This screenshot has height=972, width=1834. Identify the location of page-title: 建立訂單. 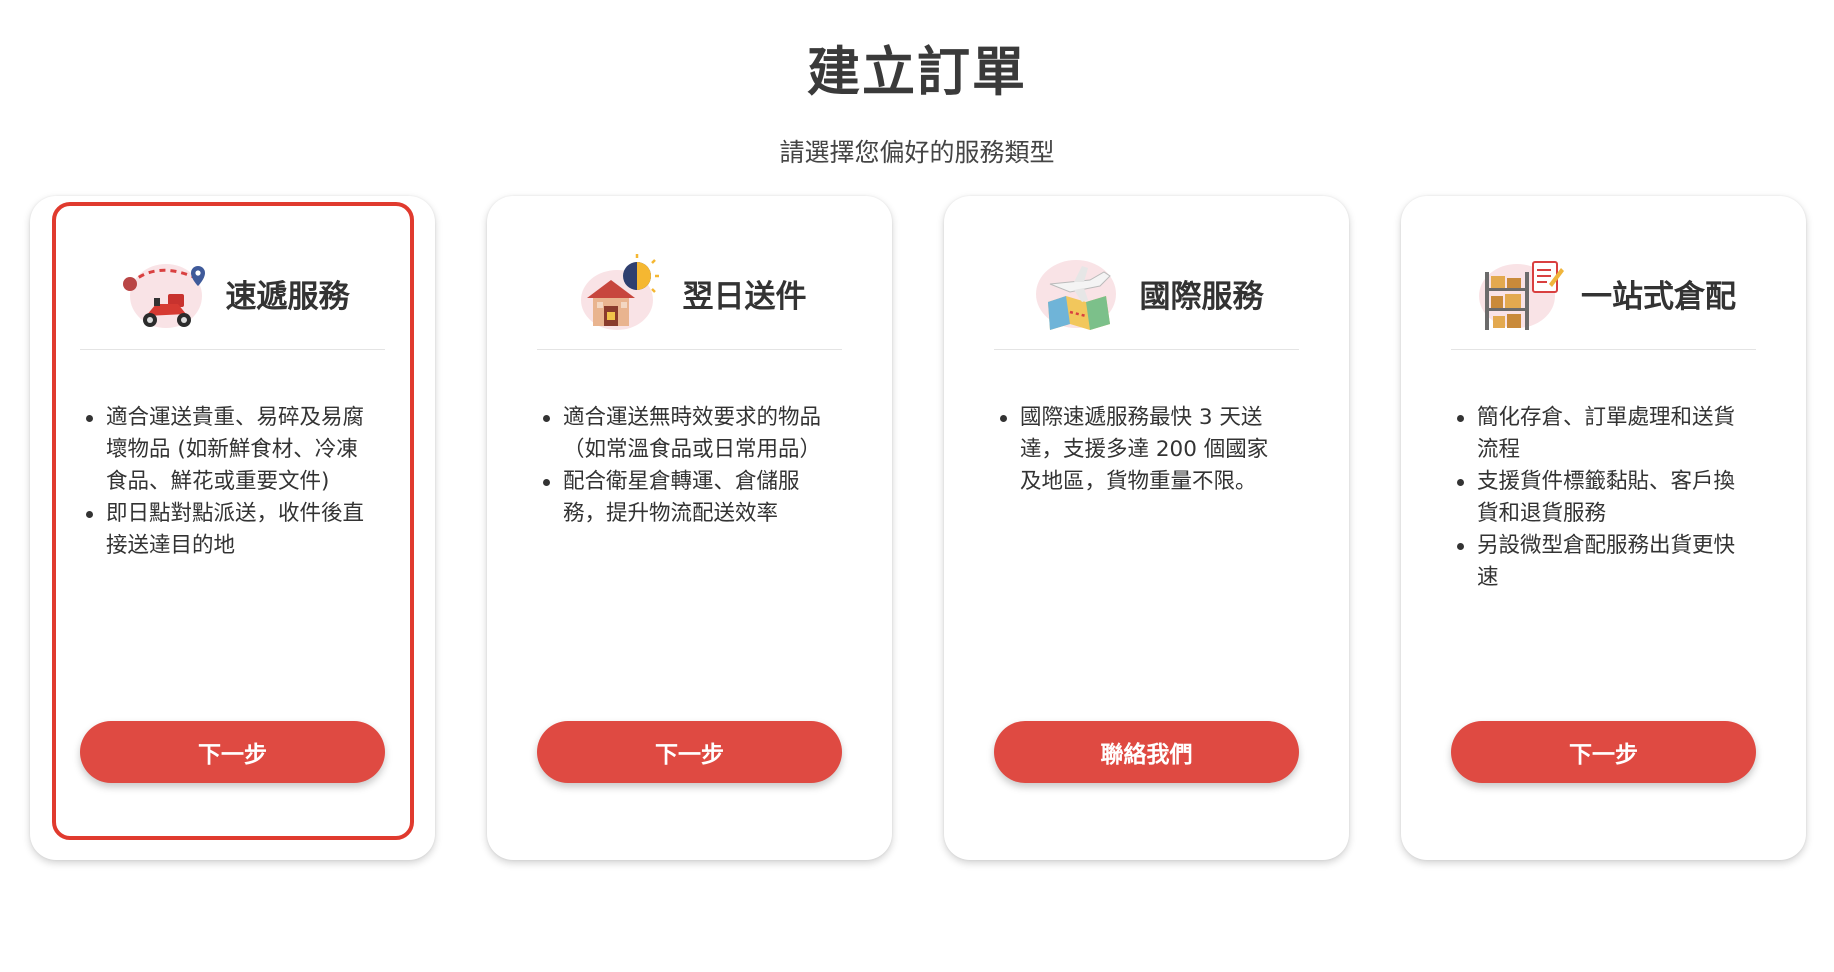
(917, 72).